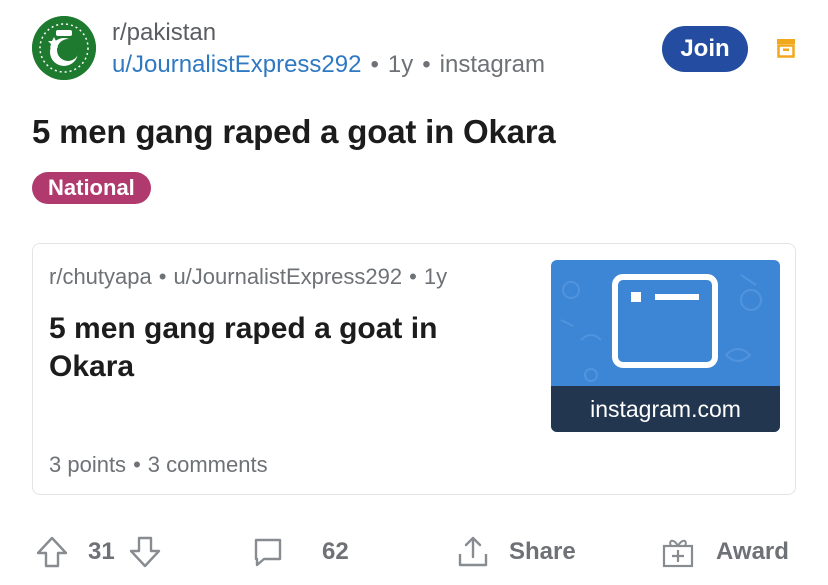 This screenshot has width=828, height=585. I want to click on crosspost-points: 3 points, so click(88, 464).